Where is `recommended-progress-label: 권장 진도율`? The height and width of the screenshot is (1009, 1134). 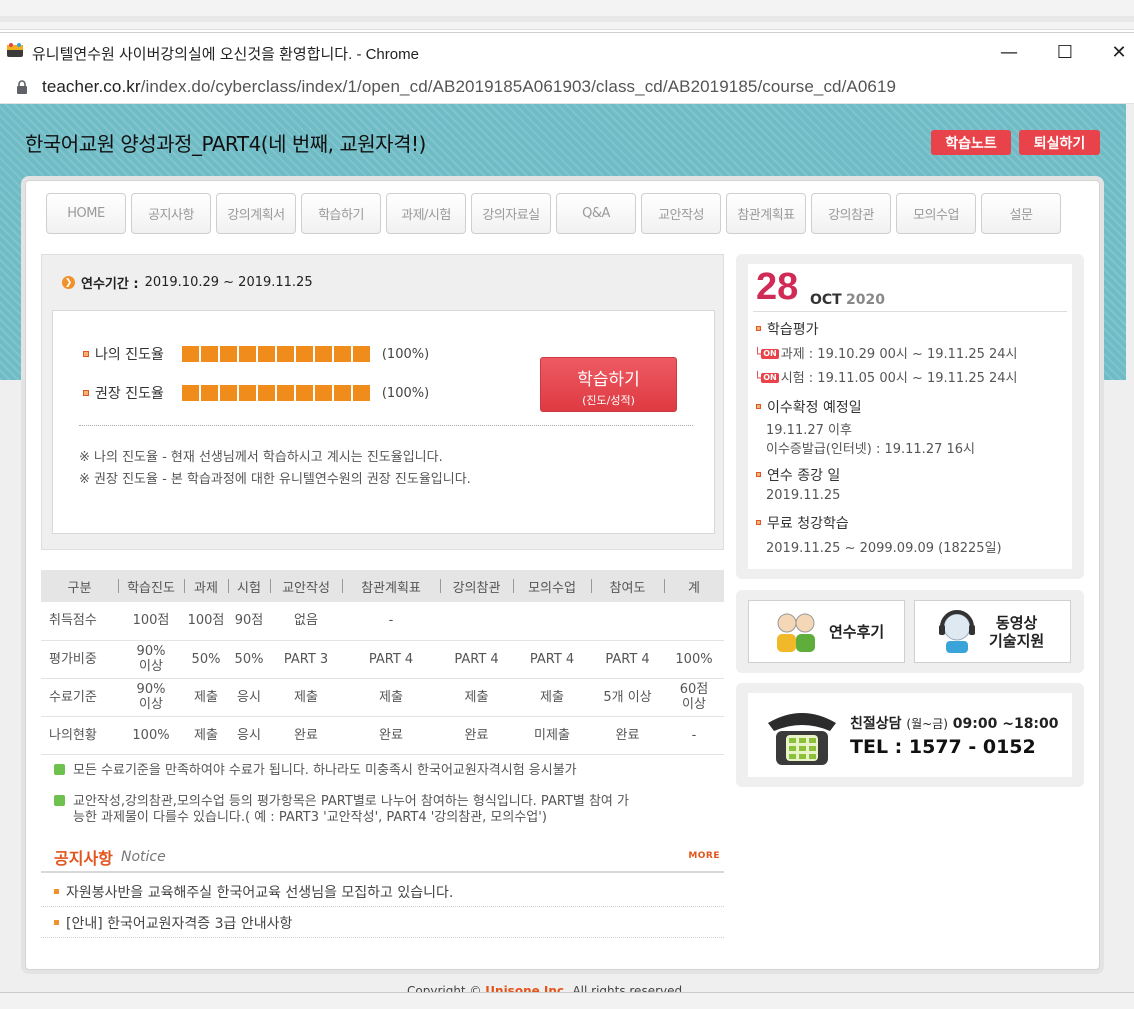 recommended-progress-label: 권장 진도율 is located at coordinates (129, 394).